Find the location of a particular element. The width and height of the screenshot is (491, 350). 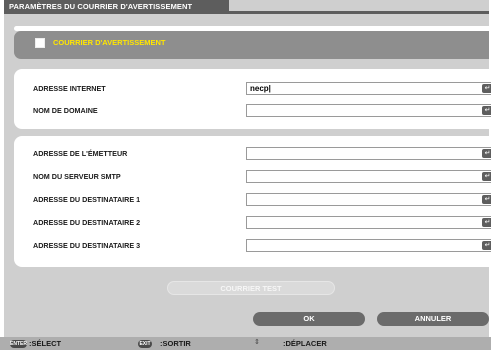

alert-mail-toggle-row: COURRIER D'AVERTISSEMENT is located at coordinates (251, 45).